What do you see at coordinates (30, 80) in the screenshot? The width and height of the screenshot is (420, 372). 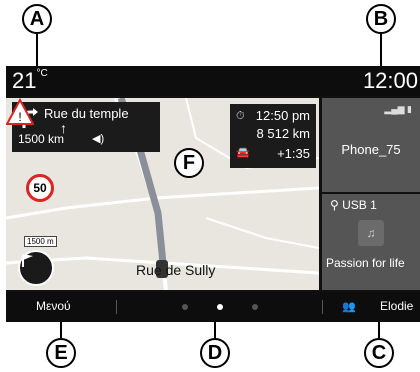 I see `outside-temperature: 21°C` at bounding box center [30, 80].